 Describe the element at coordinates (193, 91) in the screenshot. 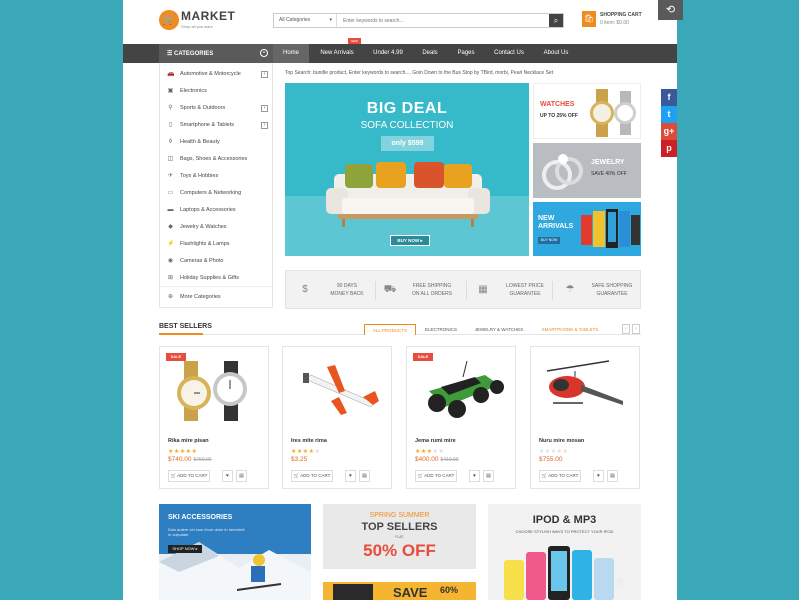

I see `category-label: Electronics` at that location.